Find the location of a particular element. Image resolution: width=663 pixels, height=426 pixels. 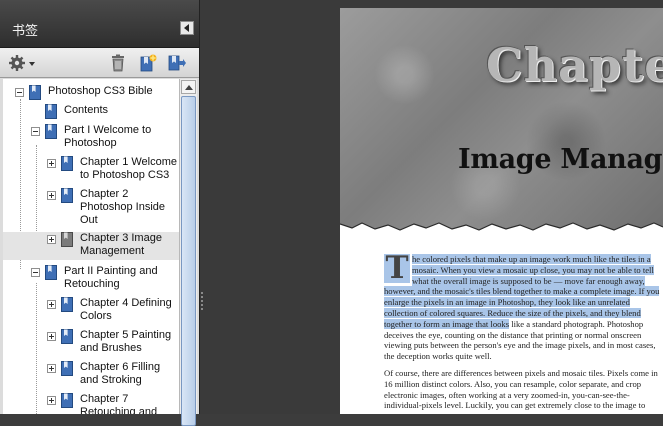

collapse-panel-button is located at coordinates (187, 28).